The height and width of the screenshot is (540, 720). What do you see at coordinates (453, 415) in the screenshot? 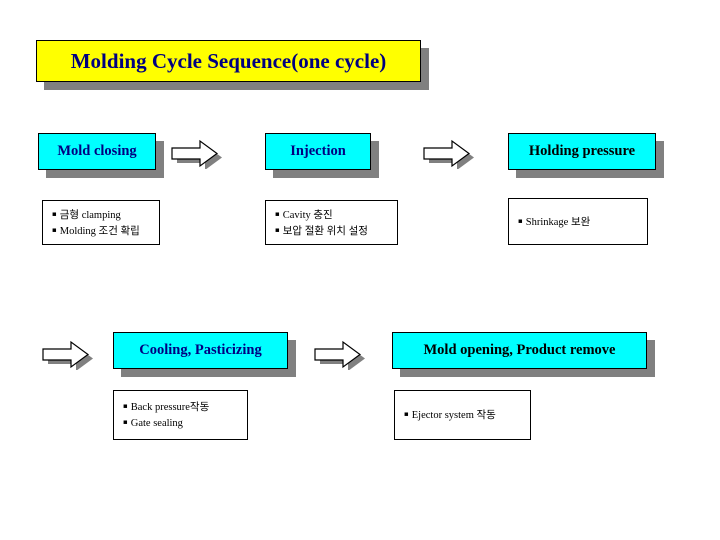
I see `detail-text: Ejector system 작동` at bounding box center [453, 415].